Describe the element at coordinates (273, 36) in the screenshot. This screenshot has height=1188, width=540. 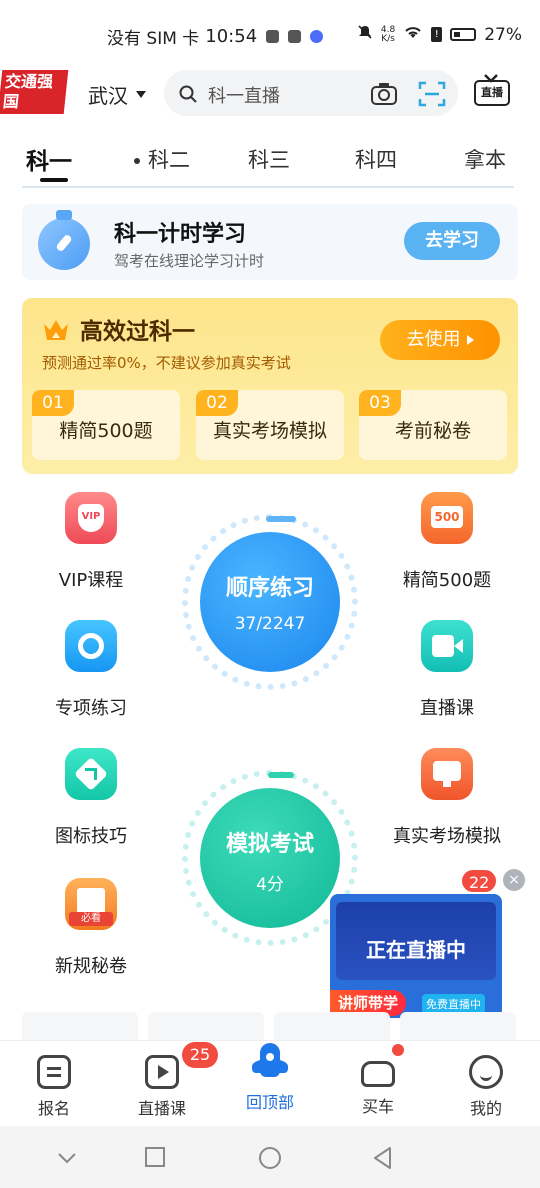
I see `notification-icon` at that location.